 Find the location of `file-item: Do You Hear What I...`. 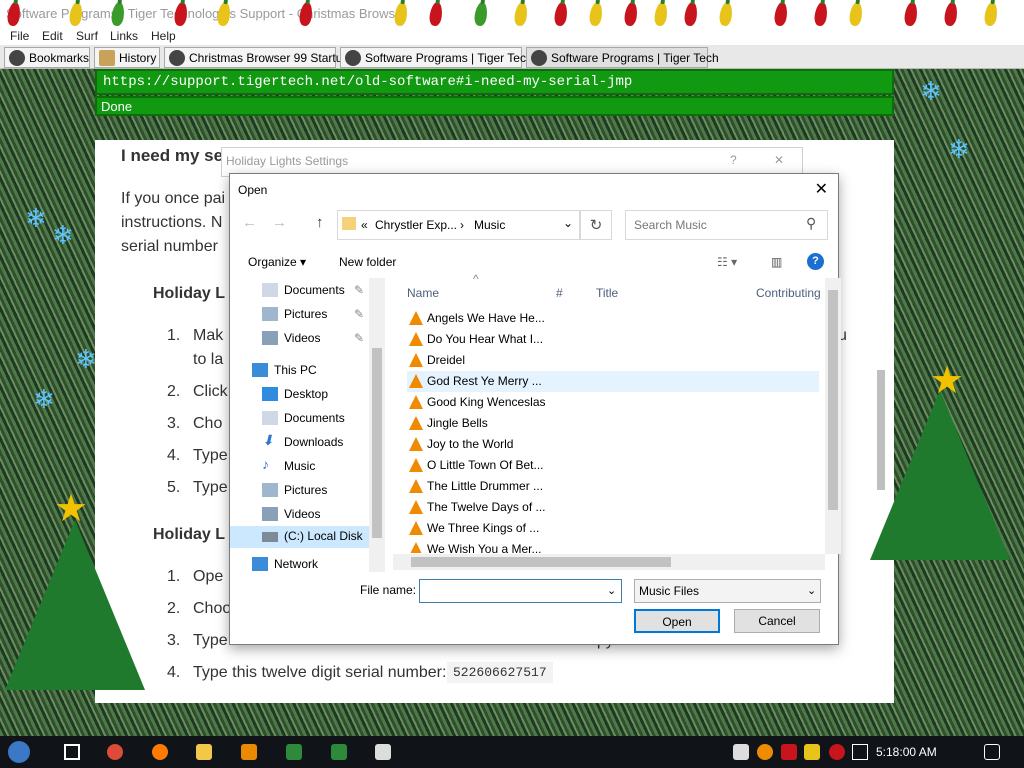

file-item: Do You Hear What I... is located at coordinates (475, 339).